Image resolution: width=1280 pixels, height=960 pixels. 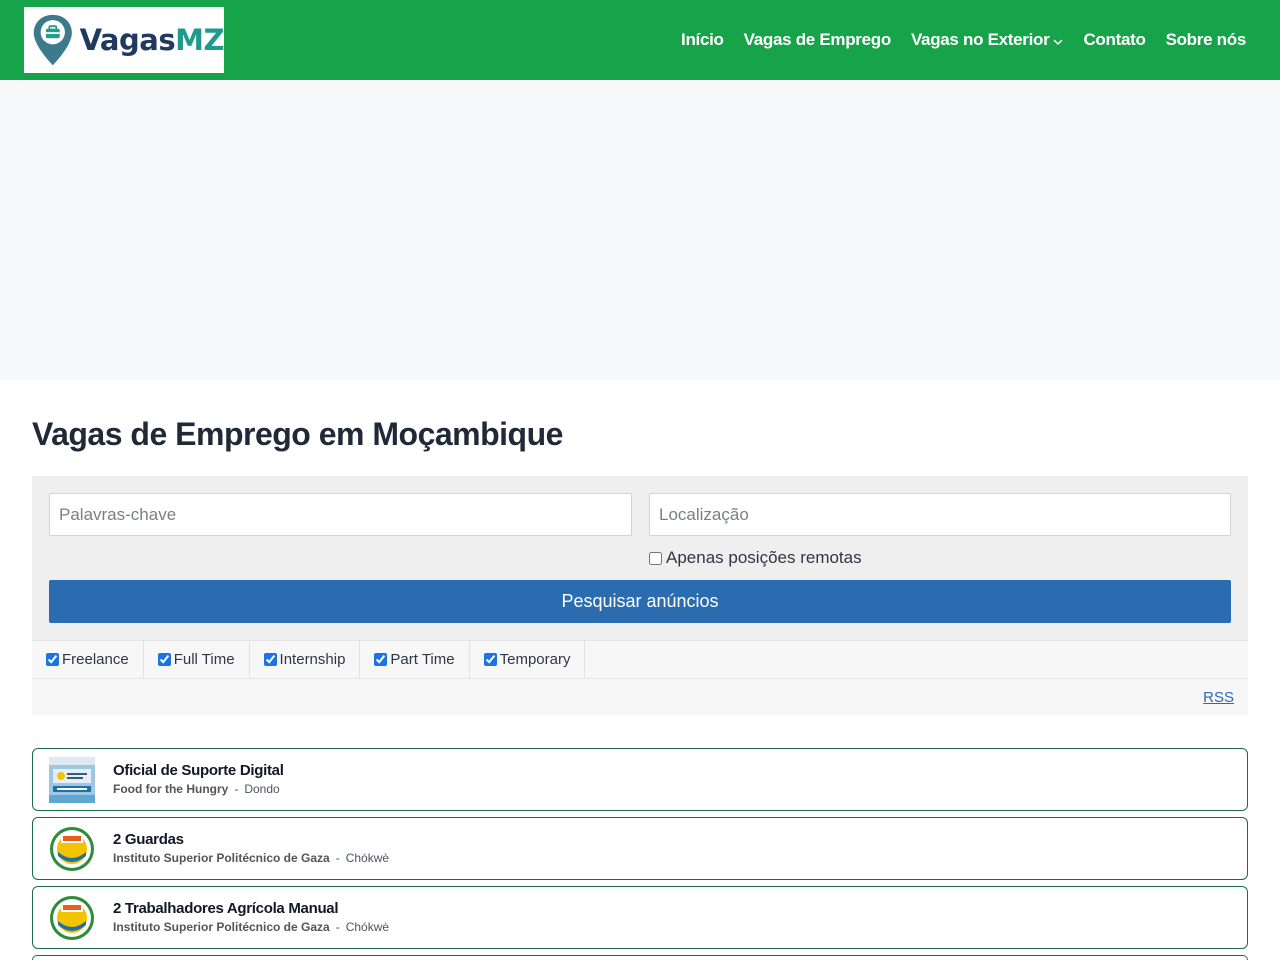 What do you see at coordinates (152, 40) in the screenshot?
I see `logo-text: VagasMZ` at bounding box center [152, 40].